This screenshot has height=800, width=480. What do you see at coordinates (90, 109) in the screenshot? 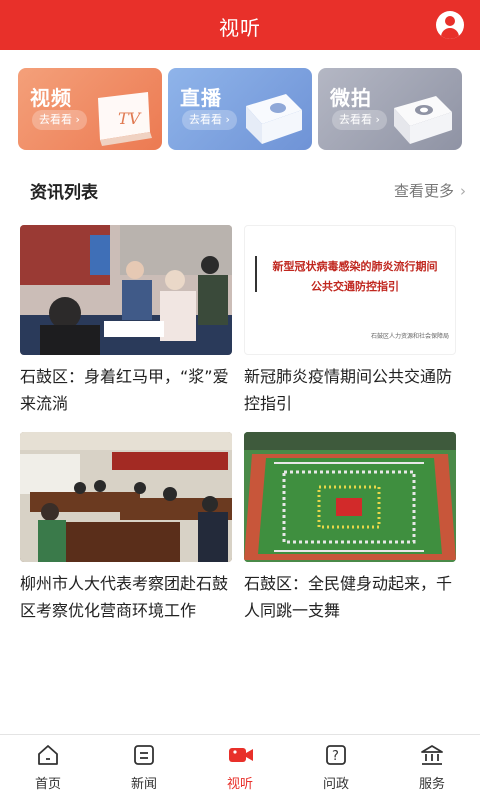
I see `category-video: 视频 去看看 › TV` at bounding box center [90, 109].